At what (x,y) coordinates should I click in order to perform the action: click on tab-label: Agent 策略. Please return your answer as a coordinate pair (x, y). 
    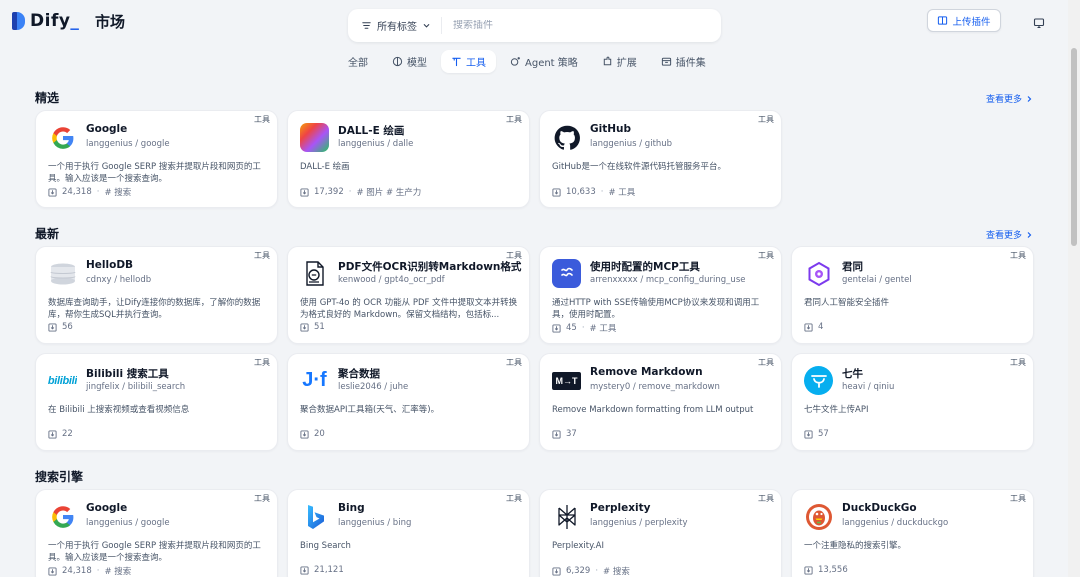
    Looking at the image, I should click on (551, 63).